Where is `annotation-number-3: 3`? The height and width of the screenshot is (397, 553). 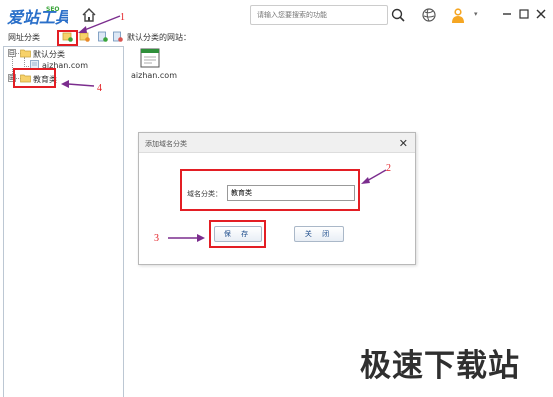 annotation-number-3: 3 is located at coordinates (156, 238).